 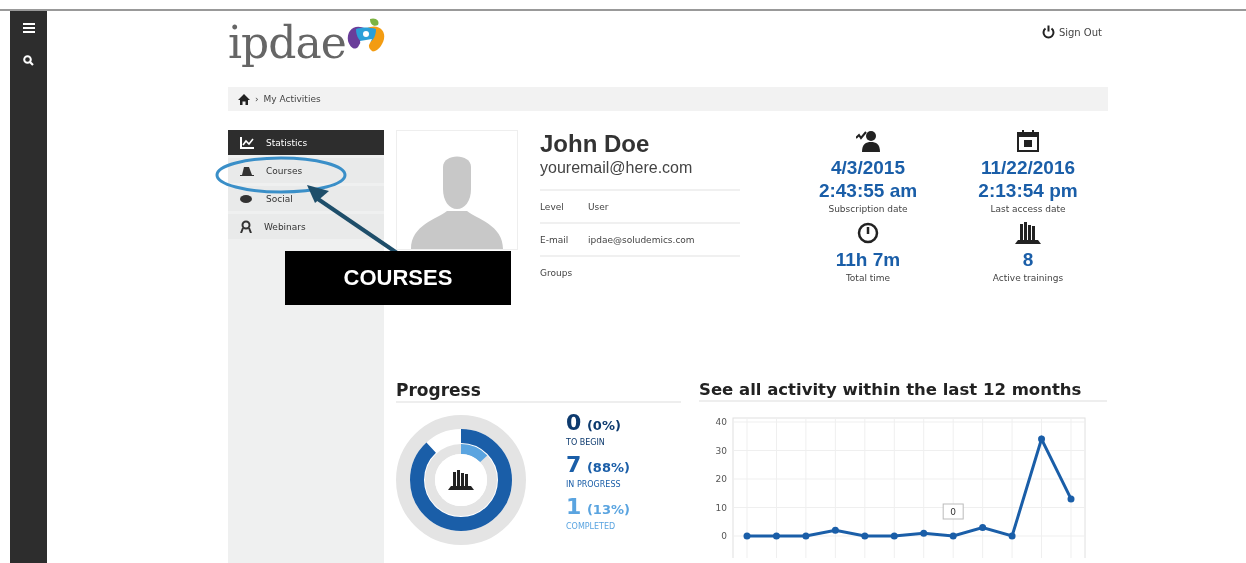 What do you see at coordinates (868, 278) in the screenshot?
I see `stat-label: Total time` at bounding box center [868, 278].